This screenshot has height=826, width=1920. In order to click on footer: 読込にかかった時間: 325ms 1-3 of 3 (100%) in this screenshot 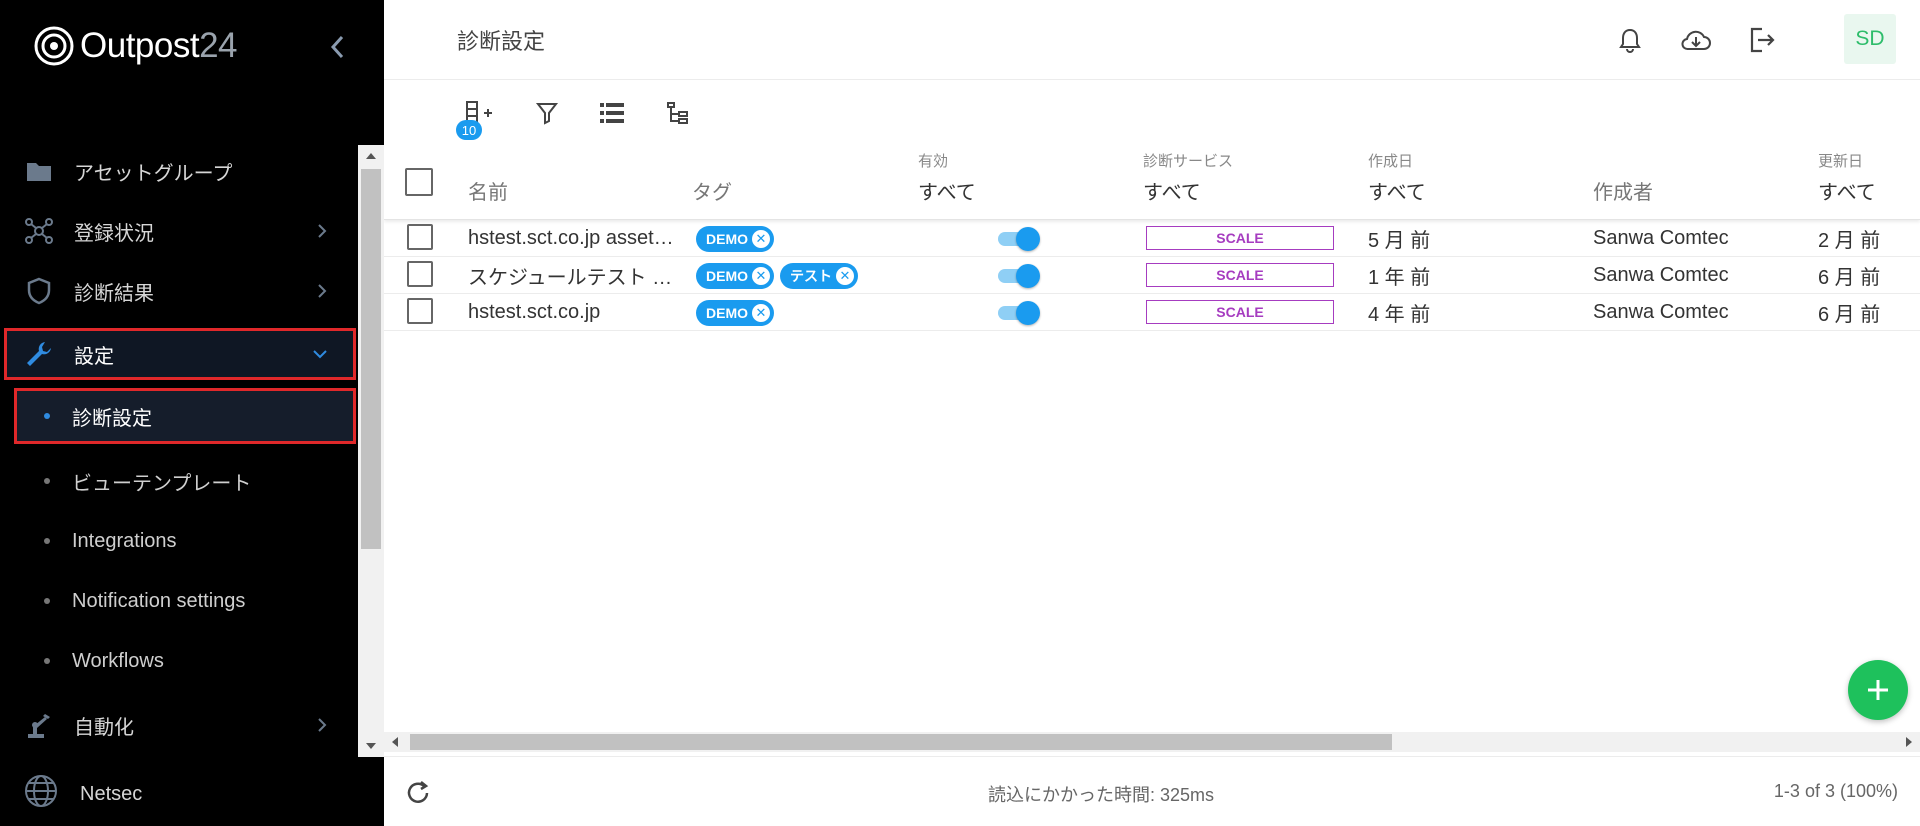, I will do `click(1152, 791)`.